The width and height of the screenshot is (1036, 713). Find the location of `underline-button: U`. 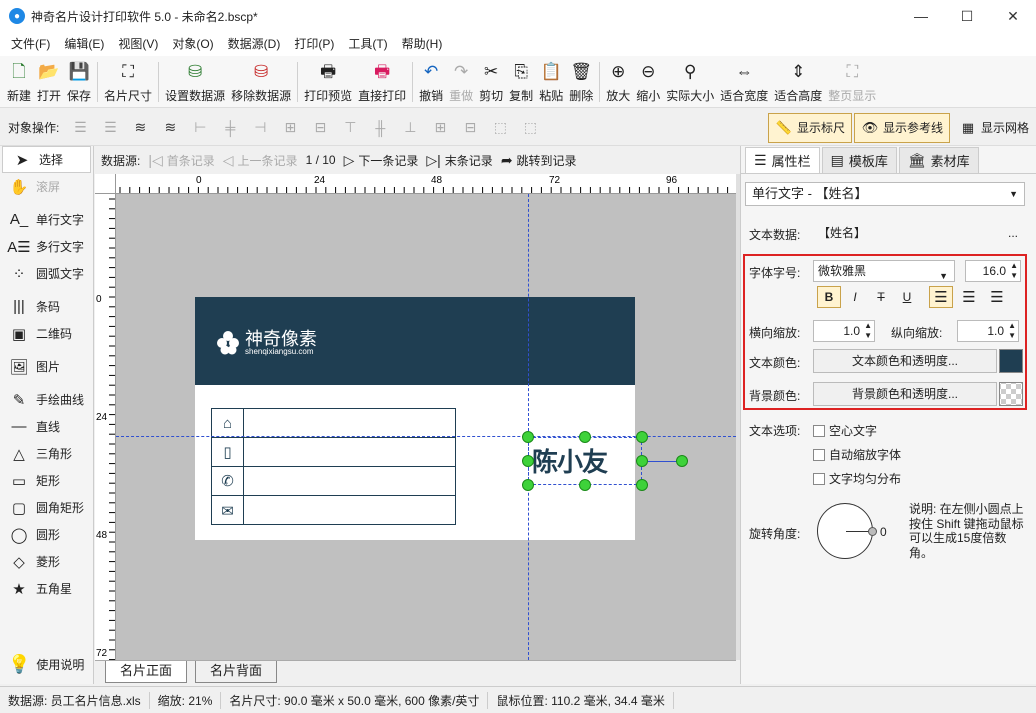

underline-button: U is located at coordinates (907, 297).